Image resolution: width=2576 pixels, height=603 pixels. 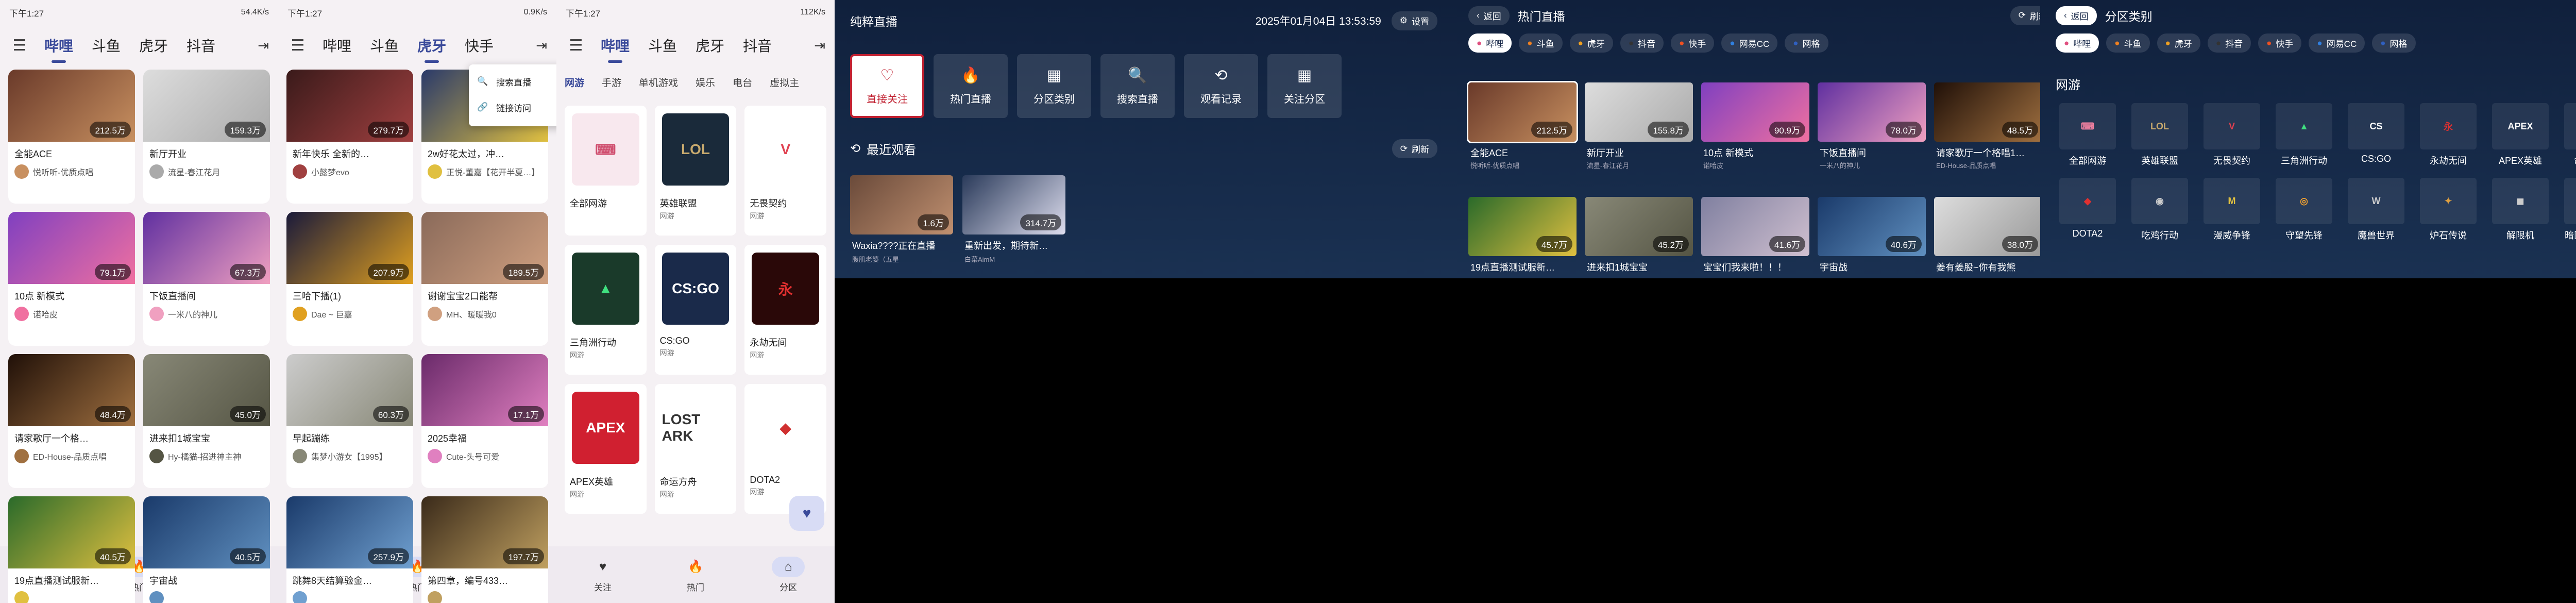 What do you see at coordinates (788, 574) in the screenshot?
I see `nav-item-2: ⌂ 分区` at bounding box center [788, 574].